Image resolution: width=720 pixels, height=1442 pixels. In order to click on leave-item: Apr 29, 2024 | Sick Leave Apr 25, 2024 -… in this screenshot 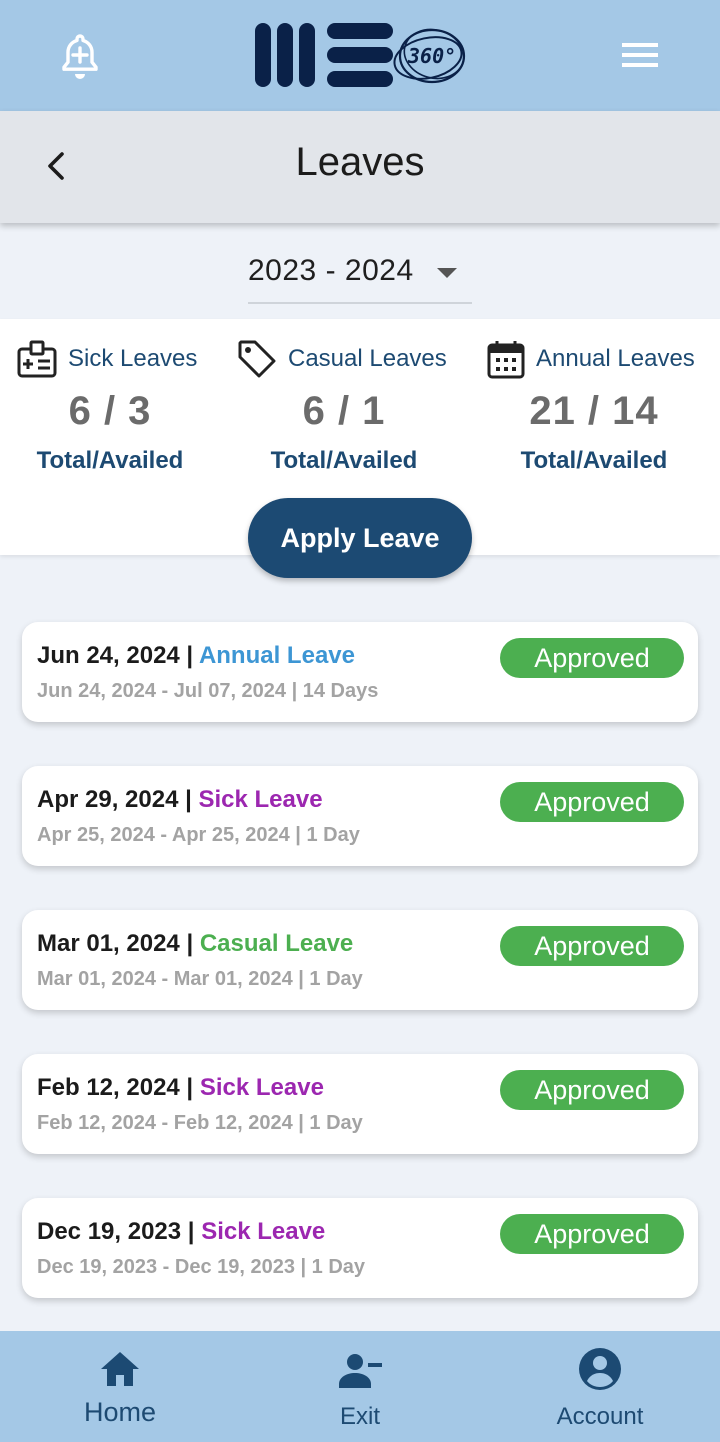, I will do `click(360, 816)`.